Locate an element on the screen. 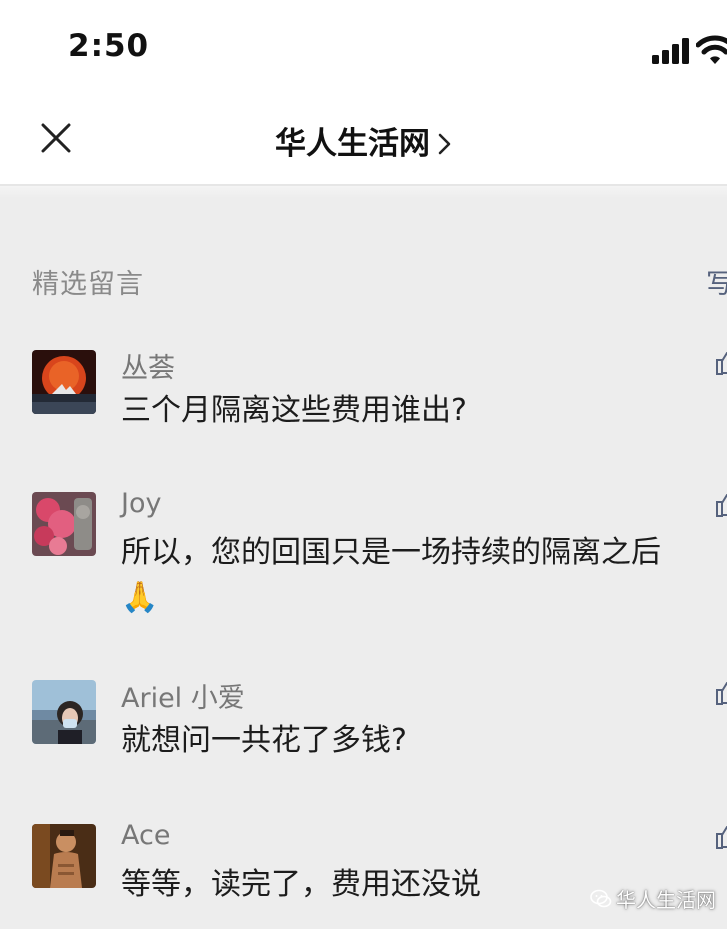  page-title-text: 华人生活网 is located at coordinates (352, 144).